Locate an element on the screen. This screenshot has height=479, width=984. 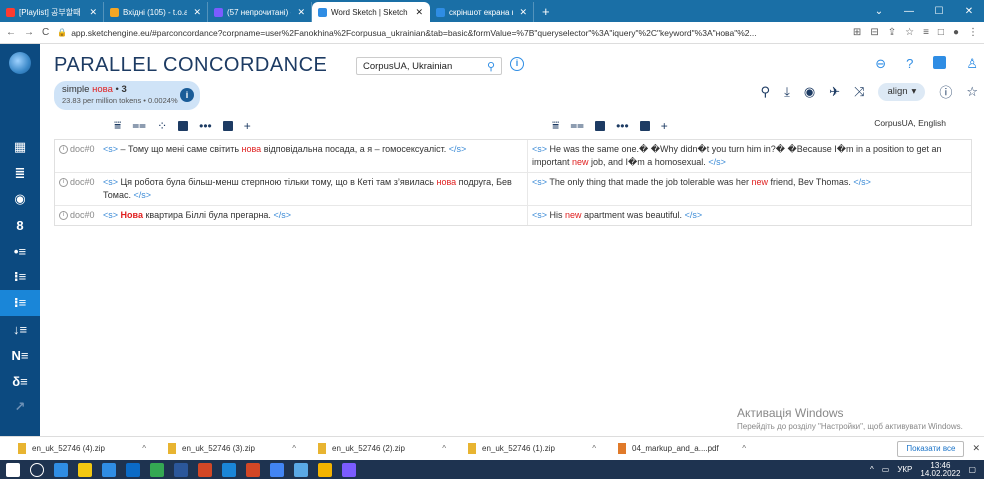
link-icon: ⊖ is located at coordinates (880, 64).